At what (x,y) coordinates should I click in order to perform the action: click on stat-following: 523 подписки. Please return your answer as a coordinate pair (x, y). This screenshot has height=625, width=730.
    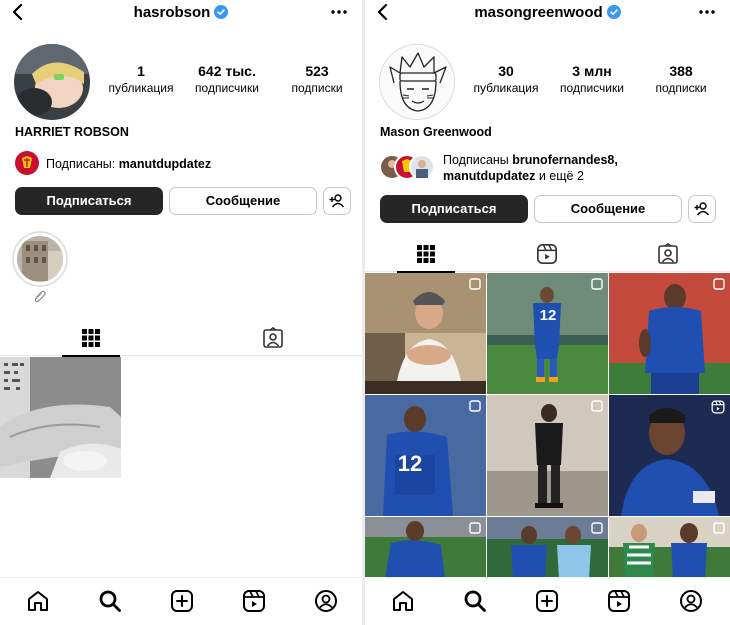
    Looking at the image, I should click on (317, 79).